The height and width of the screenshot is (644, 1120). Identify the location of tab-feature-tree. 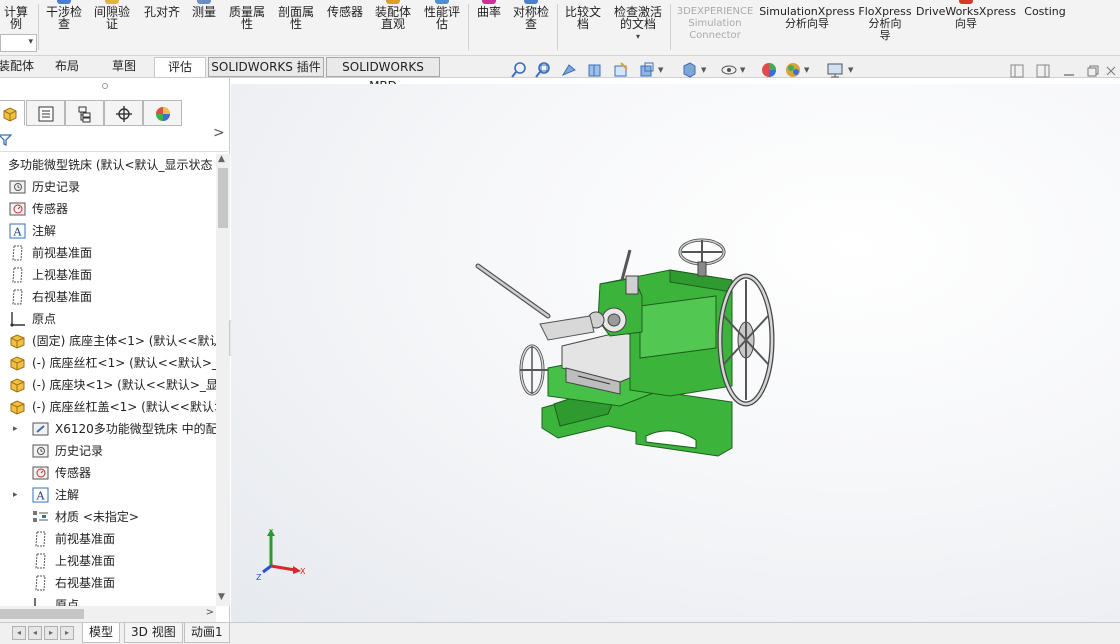
(12, 113).